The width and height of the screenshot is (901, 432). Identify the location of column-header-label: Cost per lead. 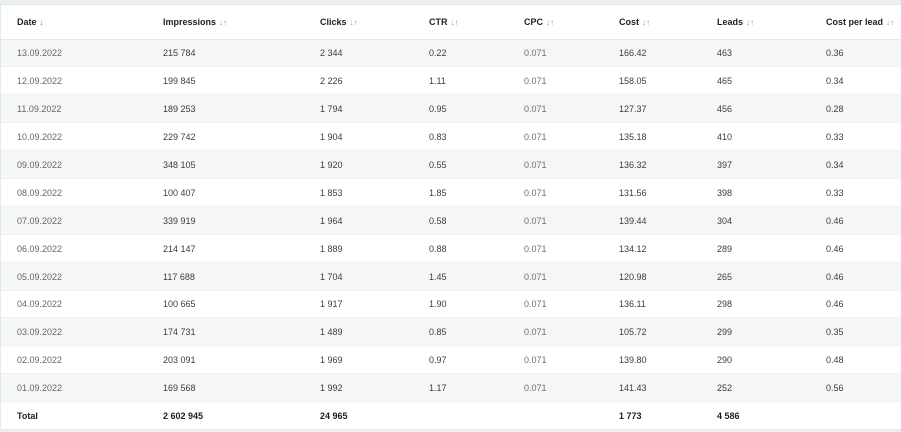
(855, 21).